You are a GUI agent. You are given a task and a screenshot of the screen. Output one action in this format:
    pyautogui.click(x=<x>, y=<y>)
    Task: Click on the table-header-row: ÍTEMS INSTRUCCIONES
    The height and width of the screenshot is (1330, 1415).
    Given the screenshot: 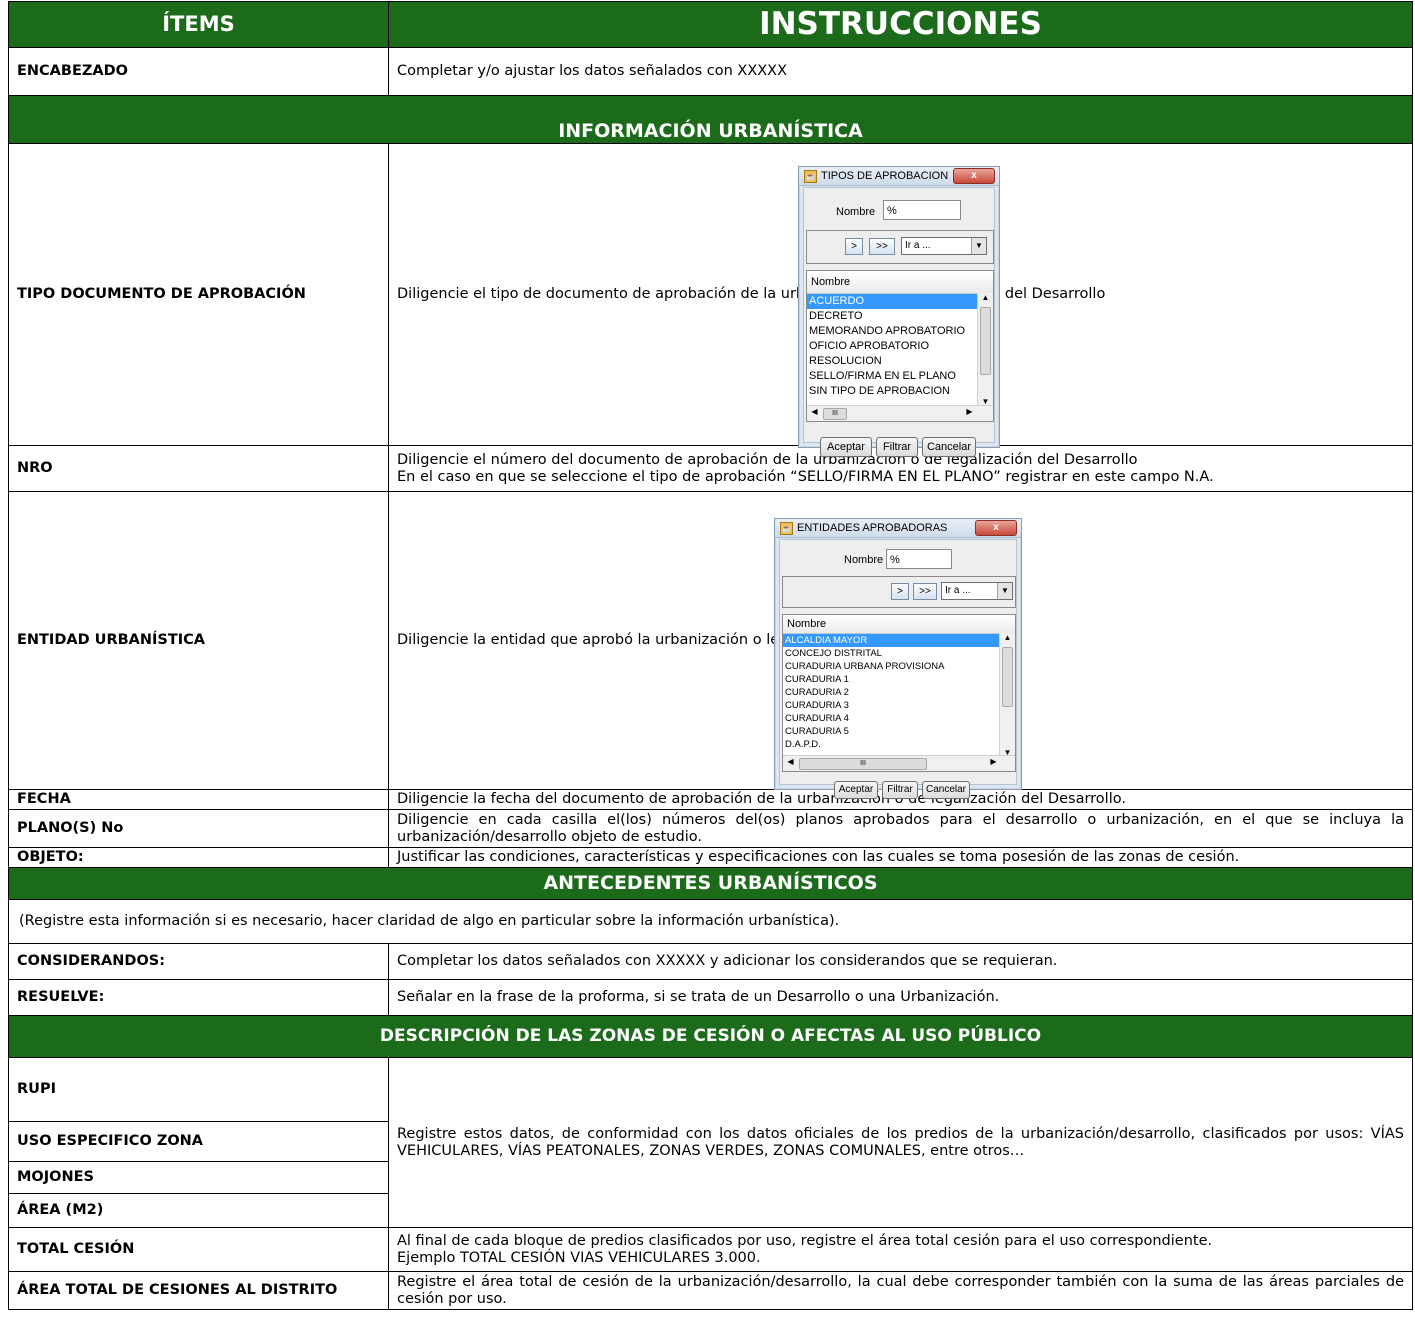 What is the action you would take?
    pyautogui.click(x=710, y=24)
    